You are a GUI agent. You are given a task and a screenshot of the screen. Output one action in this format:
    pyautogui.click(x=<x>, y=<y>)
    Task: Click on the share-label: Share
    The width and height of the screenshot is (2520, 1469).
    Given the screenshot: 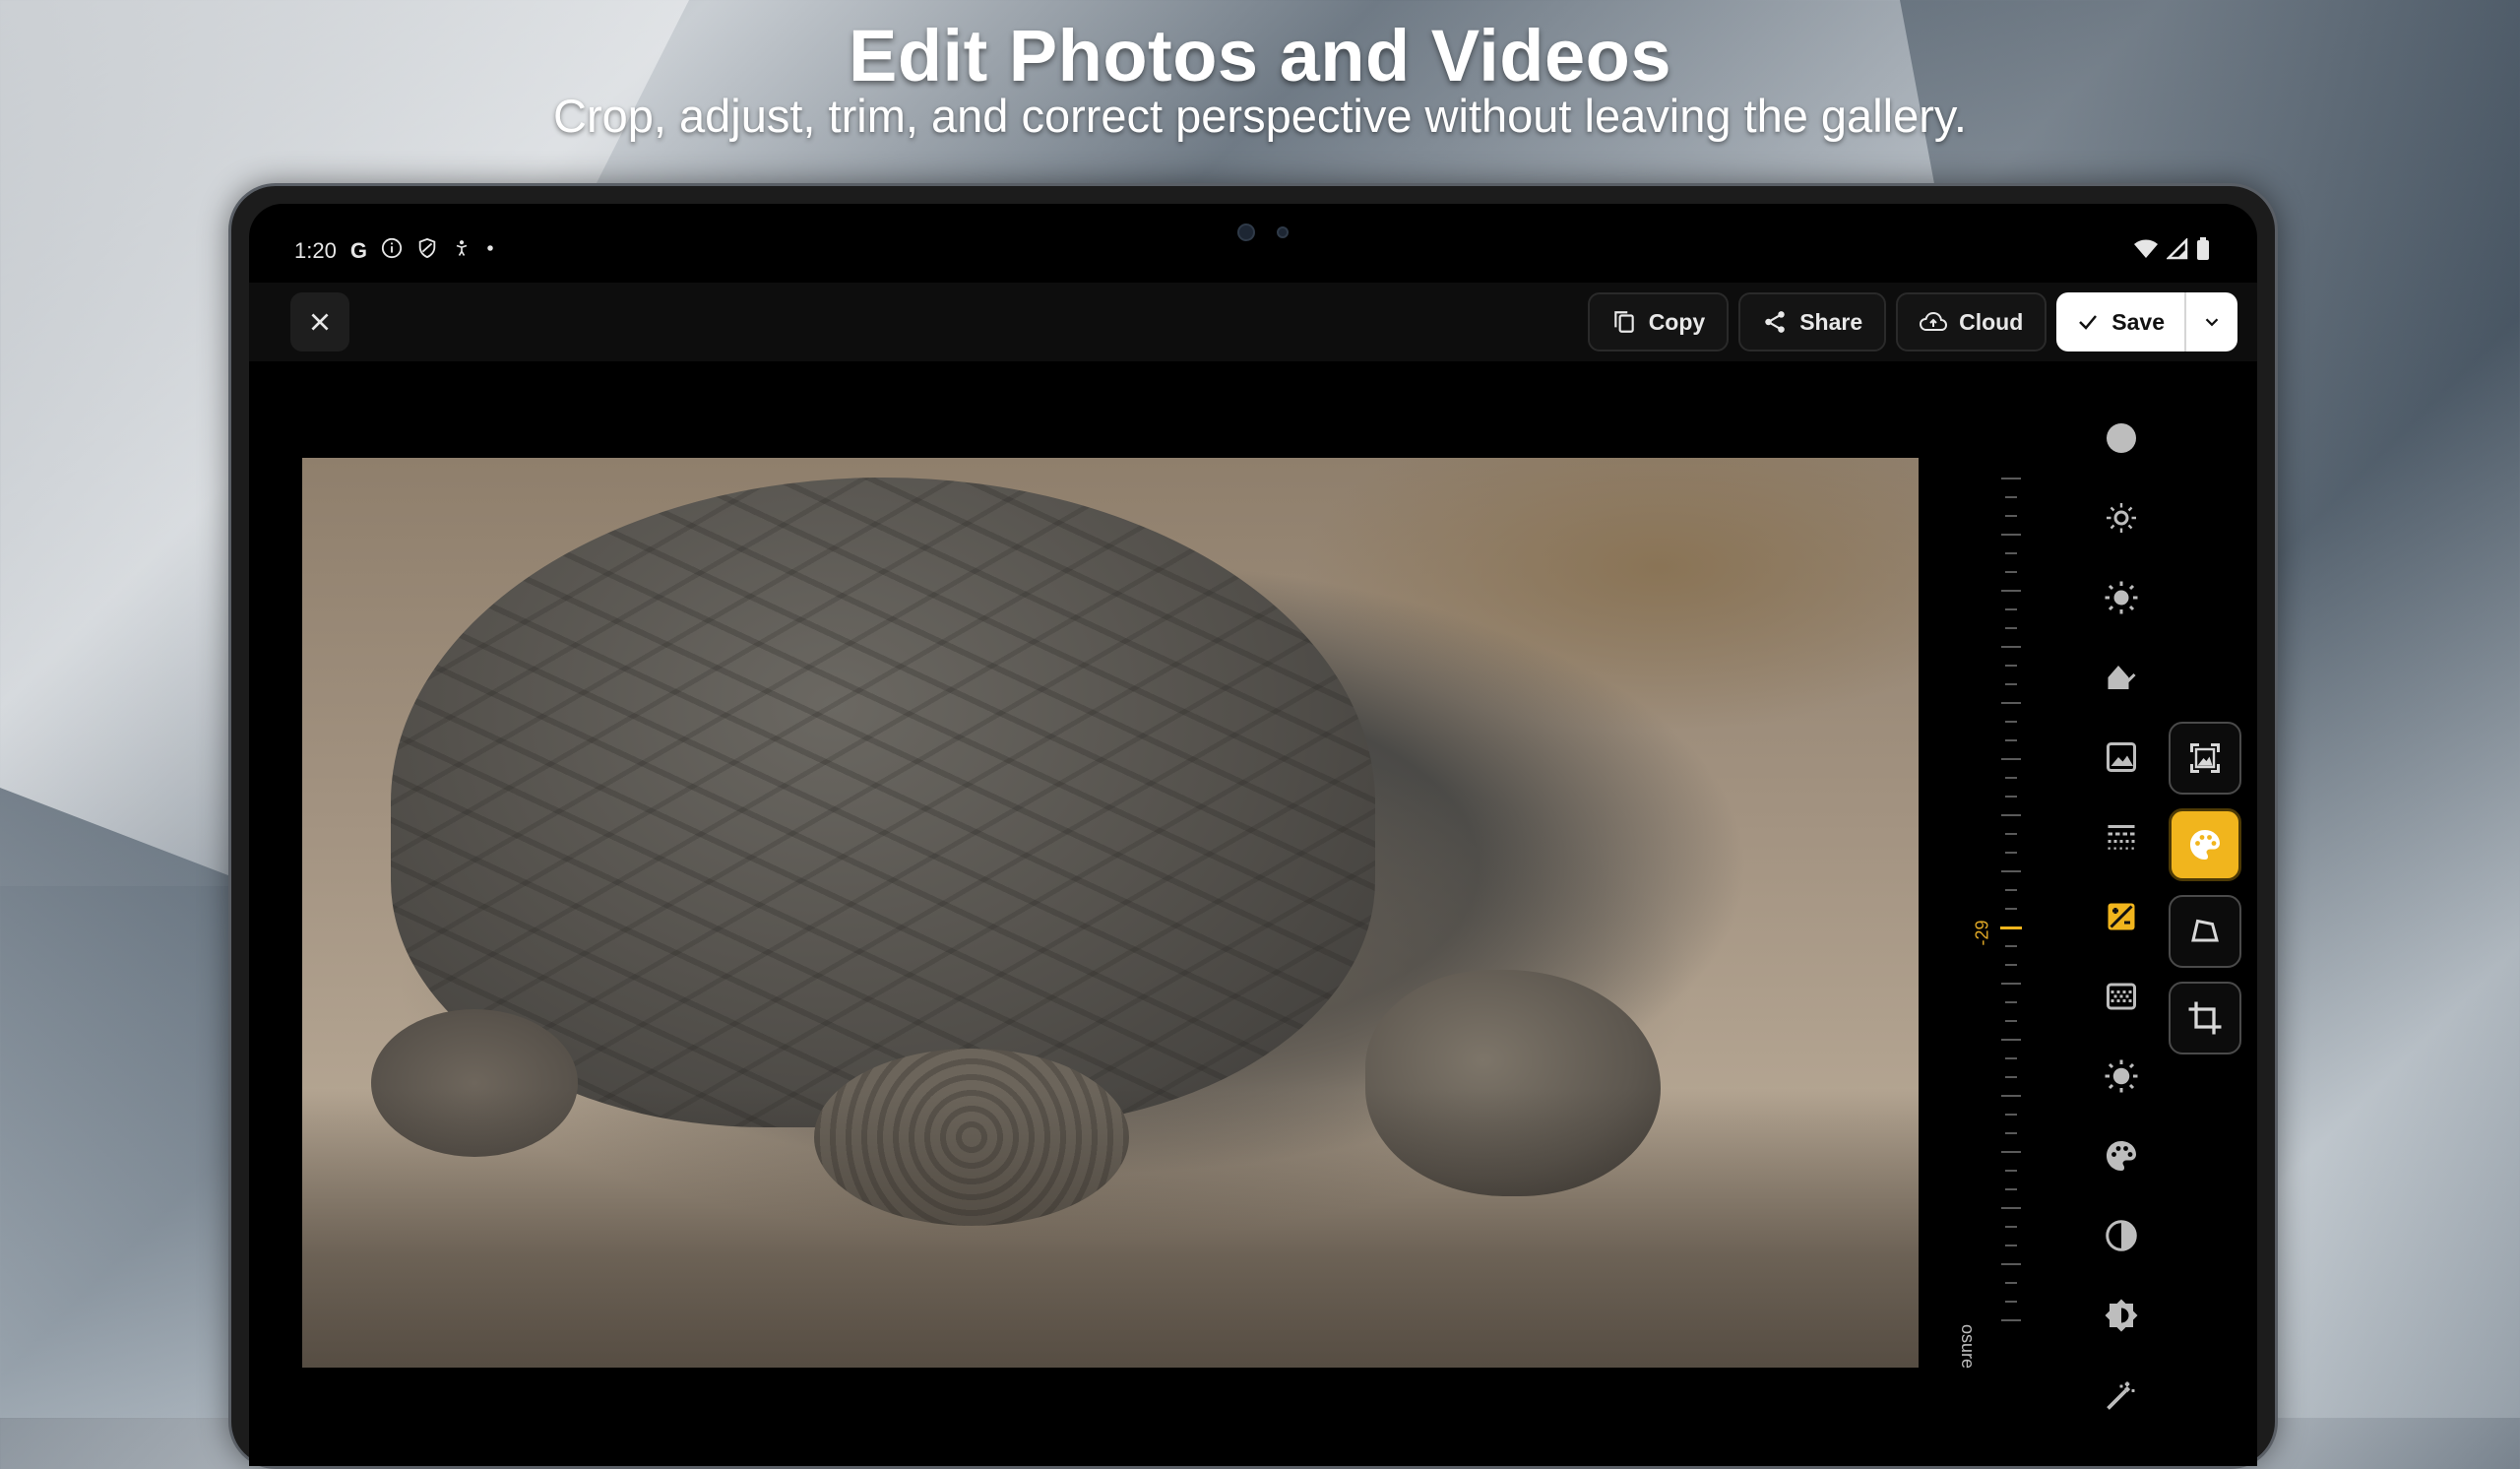 What is the action you would take?
    pyautogui.click(x=1831, y=321)
    